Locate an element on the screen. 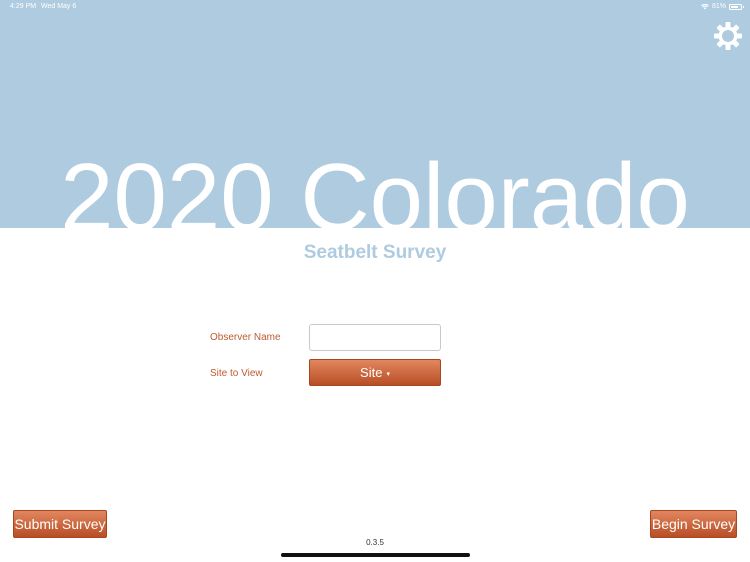  site-dropdown-button: Site ▾ is located at coordinates (375, 372).